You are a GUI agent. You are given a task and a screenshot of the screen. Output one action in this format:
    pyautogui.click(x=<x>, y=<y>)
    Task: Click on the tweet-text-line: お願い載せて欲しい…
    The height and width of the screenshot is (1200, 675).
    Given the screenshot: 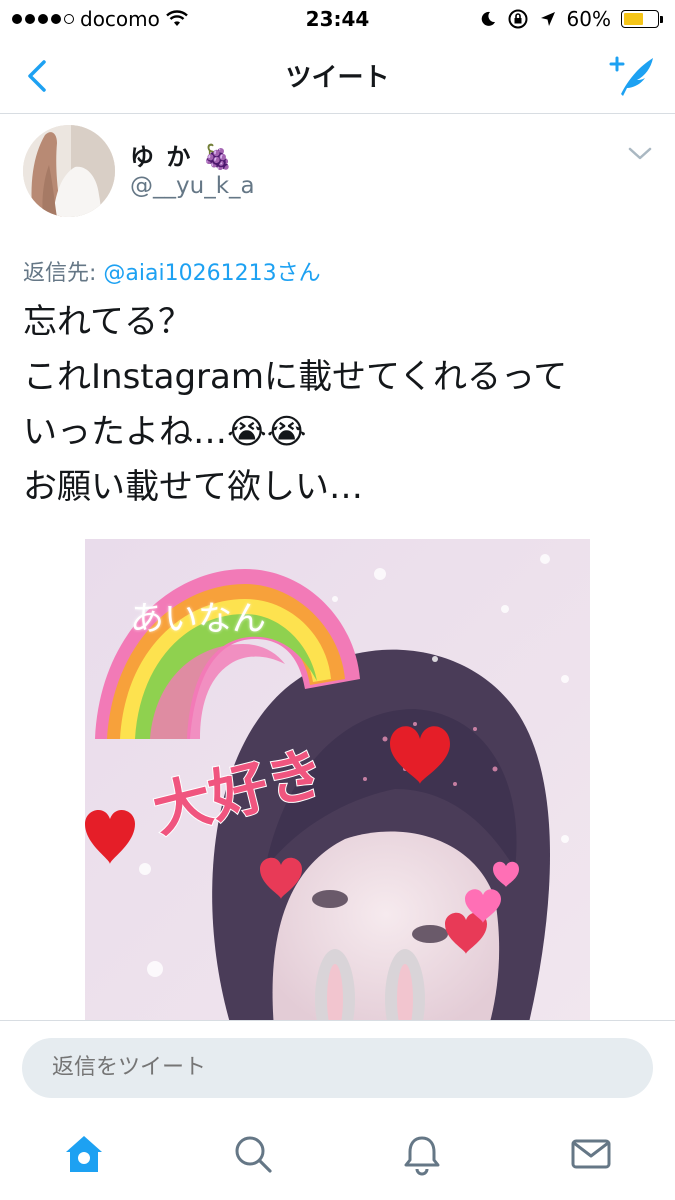 What is the action you would take?
    pyautogui.click(x=193, y=487)
    